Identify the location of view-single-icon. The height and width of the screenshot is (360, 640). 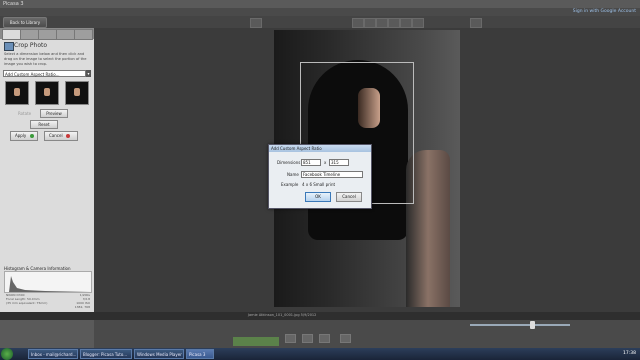
(358, 23).